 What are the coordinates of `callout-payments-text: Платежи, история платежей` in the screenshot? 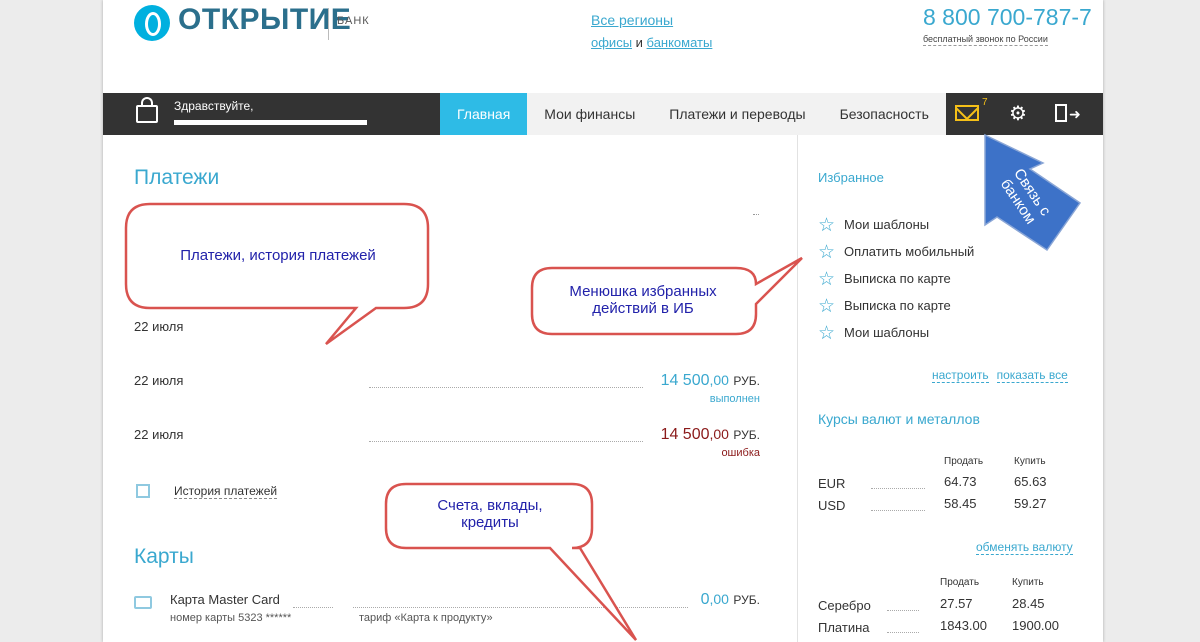 It's located at (278, 255).